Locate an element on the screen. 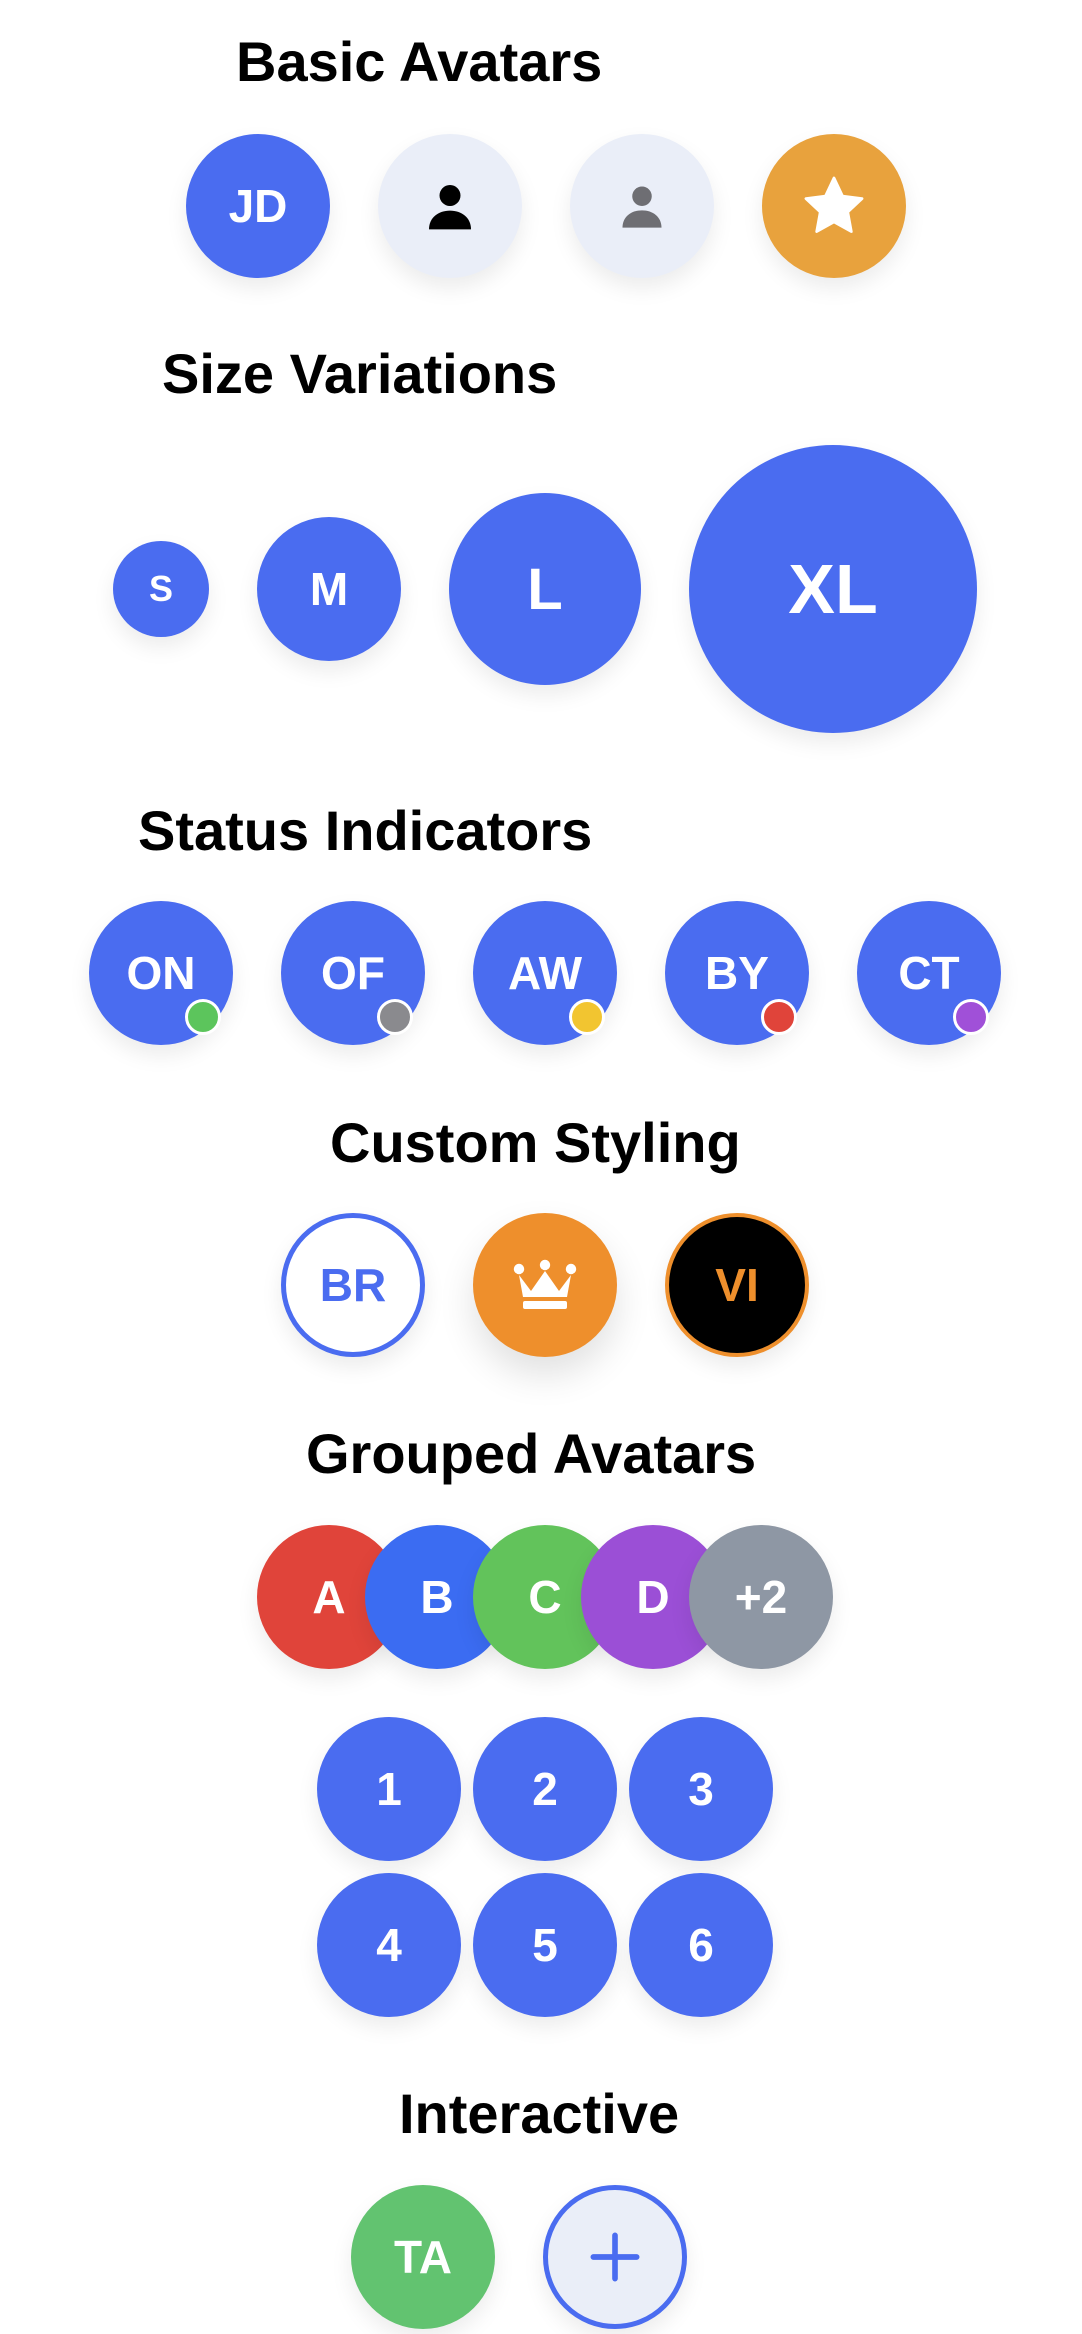 The height and width of the screenshot is (2334, 1082). avatar-initials: M is located at coordinates (329, 589).